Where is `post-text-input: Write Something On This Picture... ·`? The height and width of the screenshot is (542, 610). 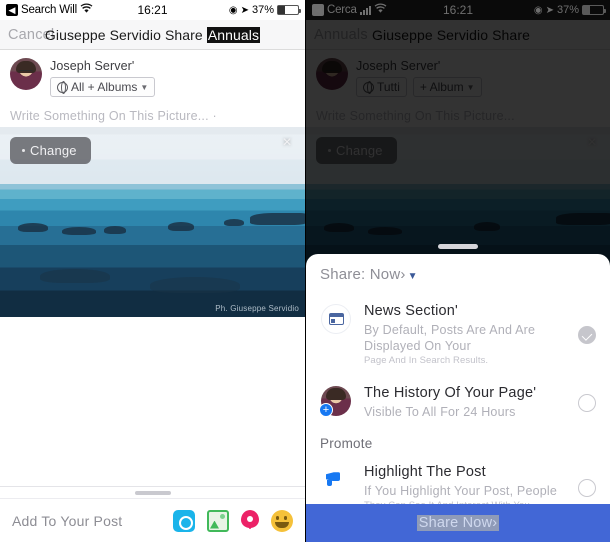
post-text-input: Write Something On This Picture... · is located at coordinates (152, 116).